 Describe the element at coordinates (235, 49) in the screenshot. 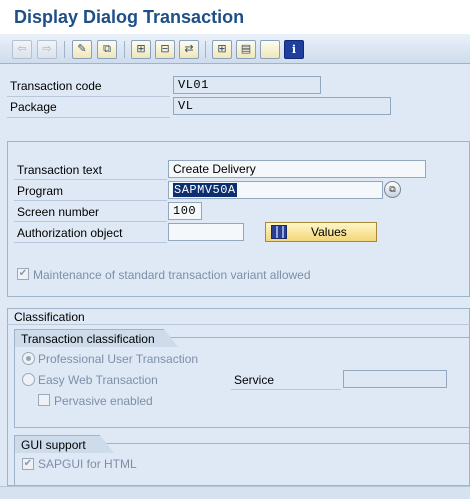

I see `application-toolbar: ⇦ ⇨ ✎ ⧉ ⊞ ⊟ ⇄ ⊞ ▤ i` at that location.